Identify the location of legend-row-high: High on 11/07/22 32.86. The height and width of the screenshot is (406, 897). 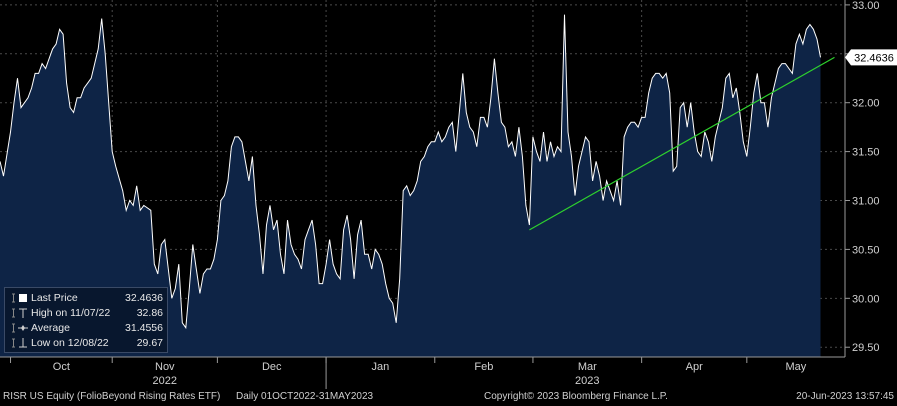
(86, 313).